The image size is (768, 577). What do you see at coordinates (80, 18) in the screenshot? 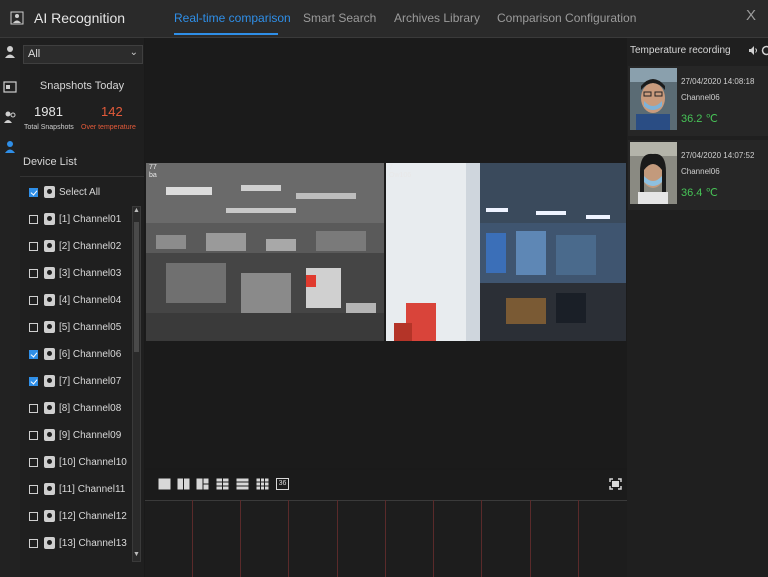
I see `app-title: AI Recognition` at bounding box center [80, 18].